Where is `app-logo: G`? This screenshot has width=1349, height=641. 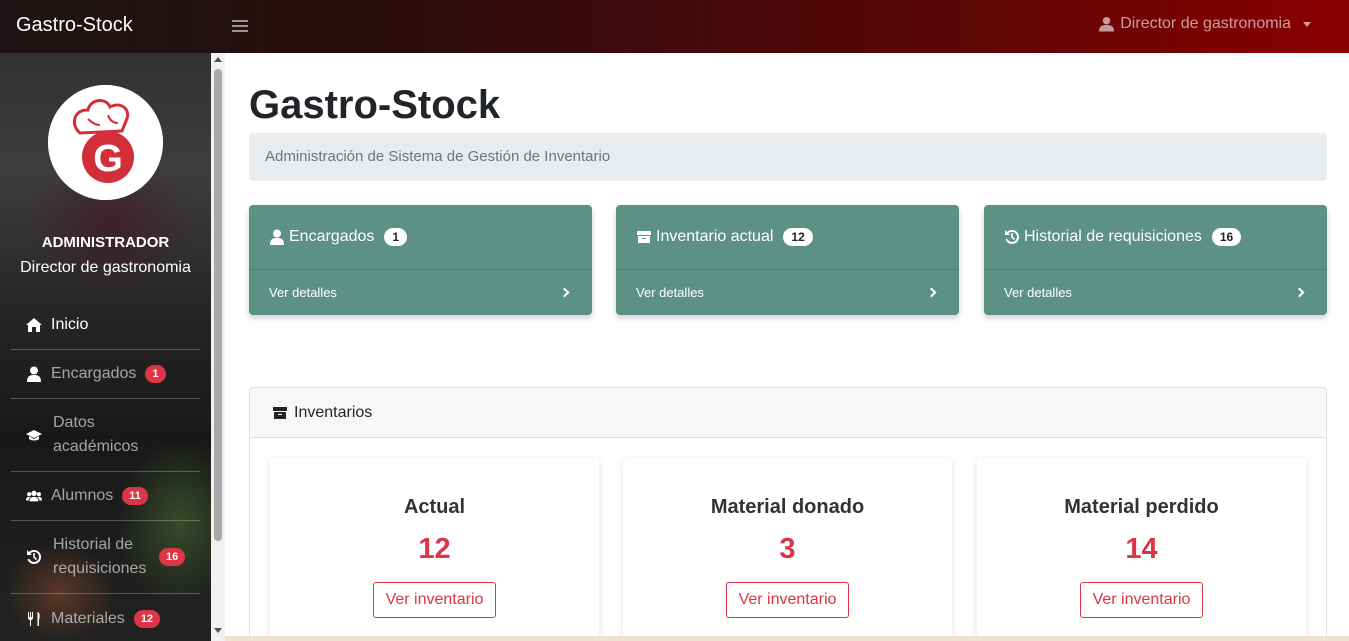
app-logo: G is located at coordinates (105, 142).